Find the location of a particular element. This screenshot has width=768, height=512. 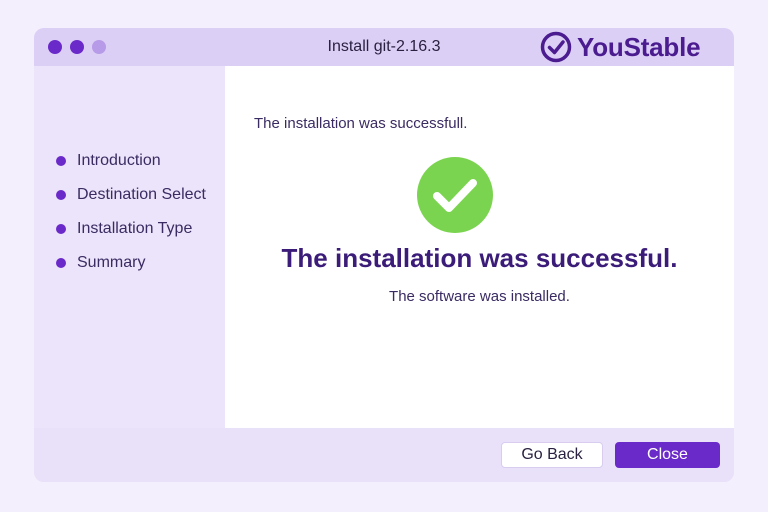

sidebar-item-destination-select: Destination Select is located at coordinates (131, 195).